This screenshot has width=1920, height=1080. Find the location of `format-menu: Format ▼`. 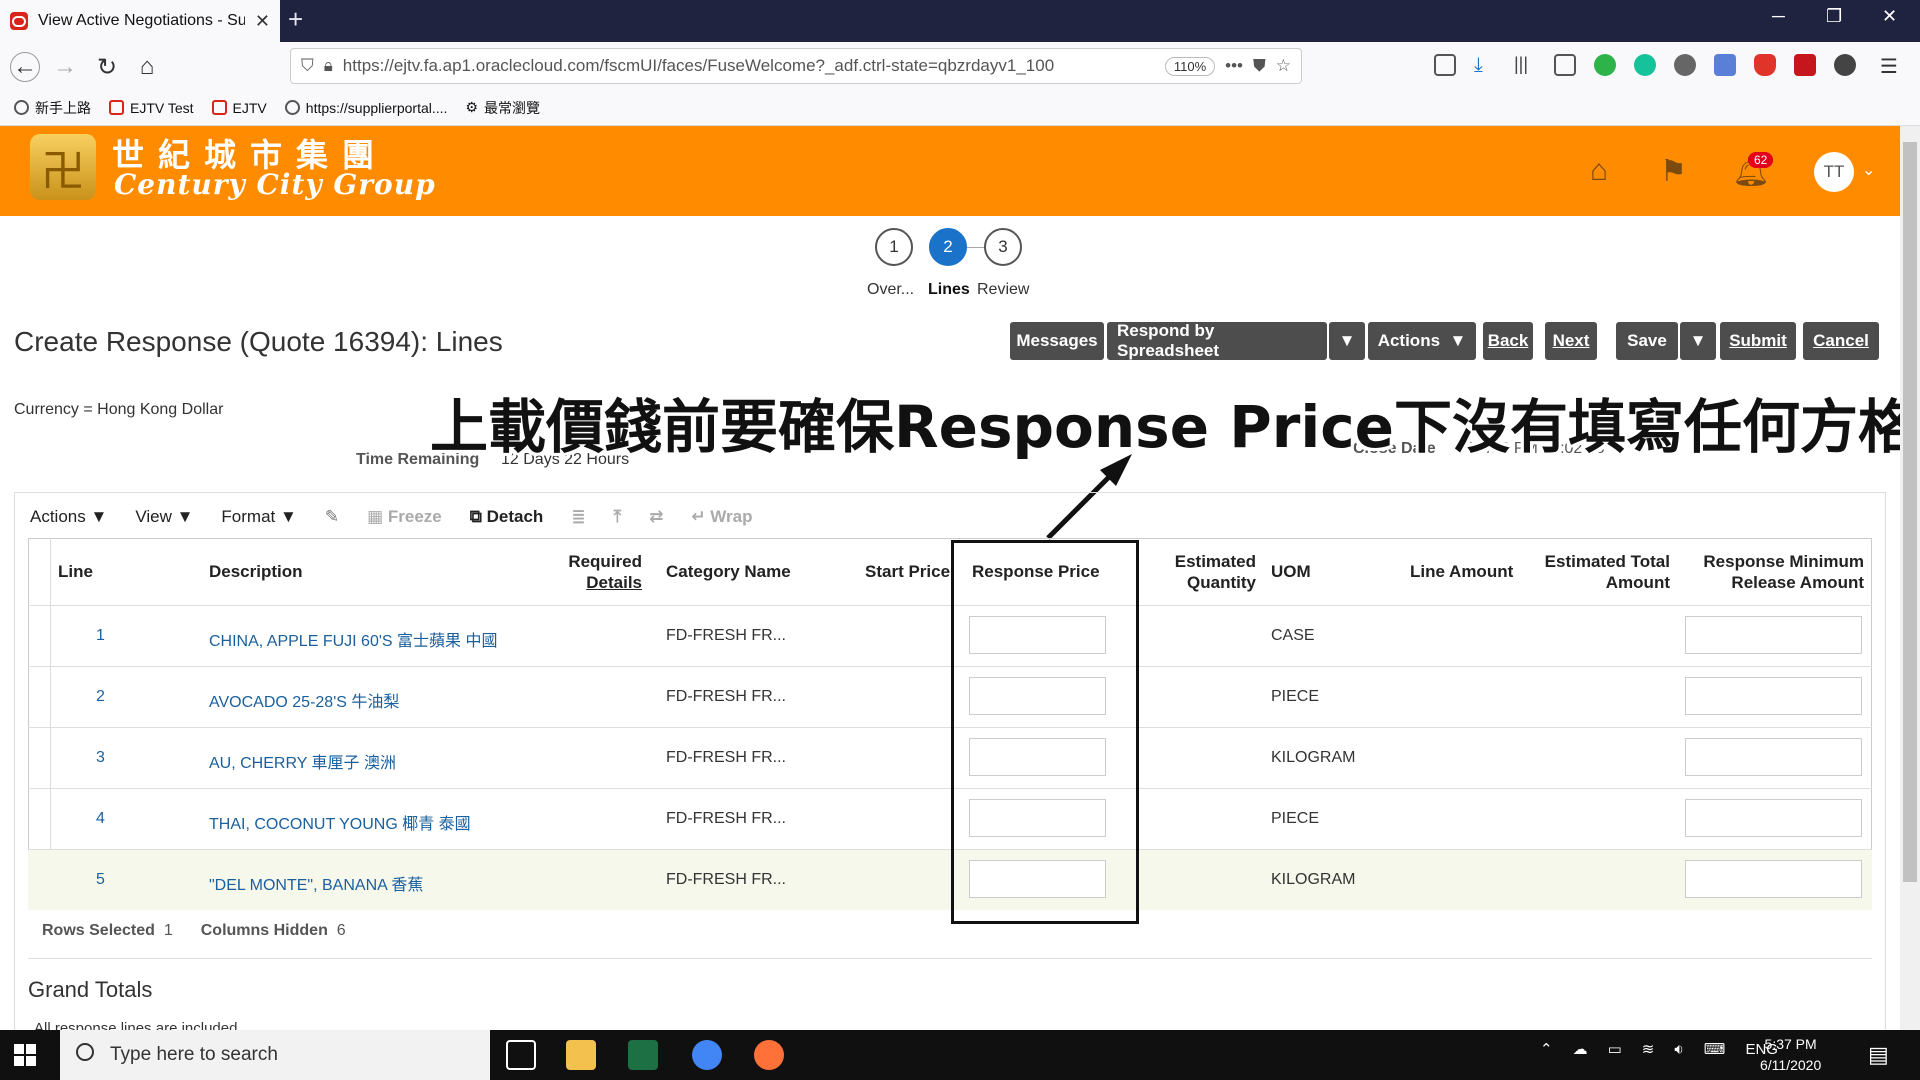

format-menu: Format ▼ is located at coordinates (258, 517).